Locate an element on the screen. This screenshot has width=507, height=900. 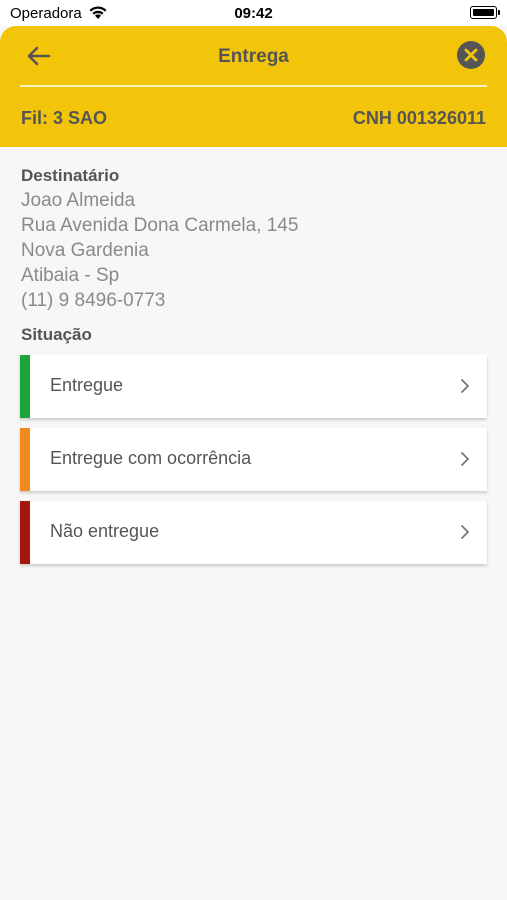
page-title: Entrega is located at coordinates (253, 56).